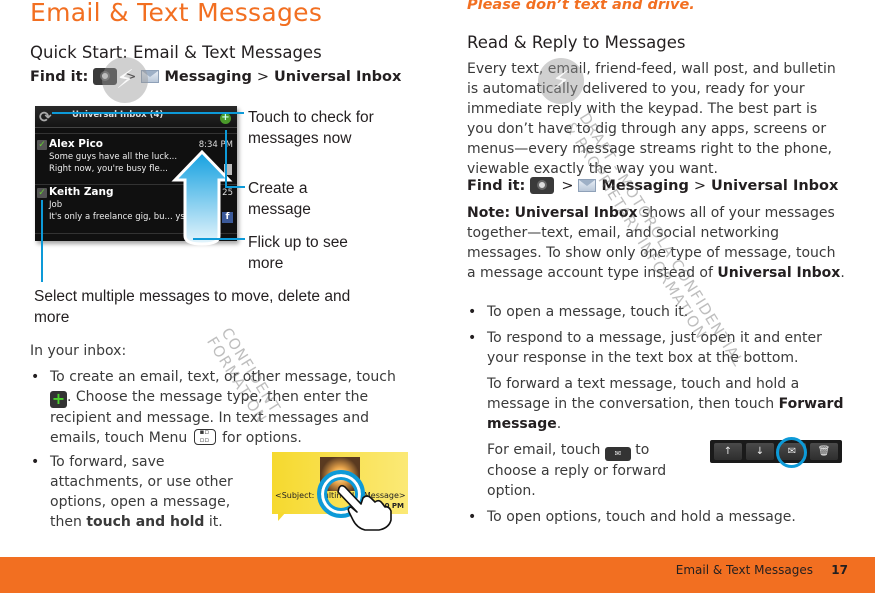 The width and height of the screenshot is (875, 593). Describe the element at coordinates (311, 128) in the screenshot. I see `callout-check-messages: Touch to check for messages now` at that location.